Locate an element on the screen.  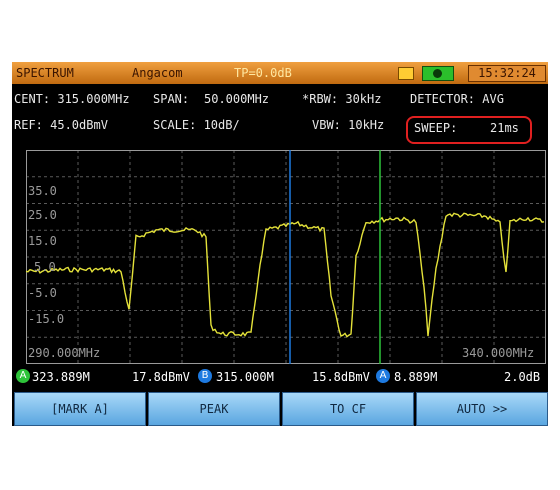
center-frequency: CENT: 315.000MHz is located at coordinates (72, 99).